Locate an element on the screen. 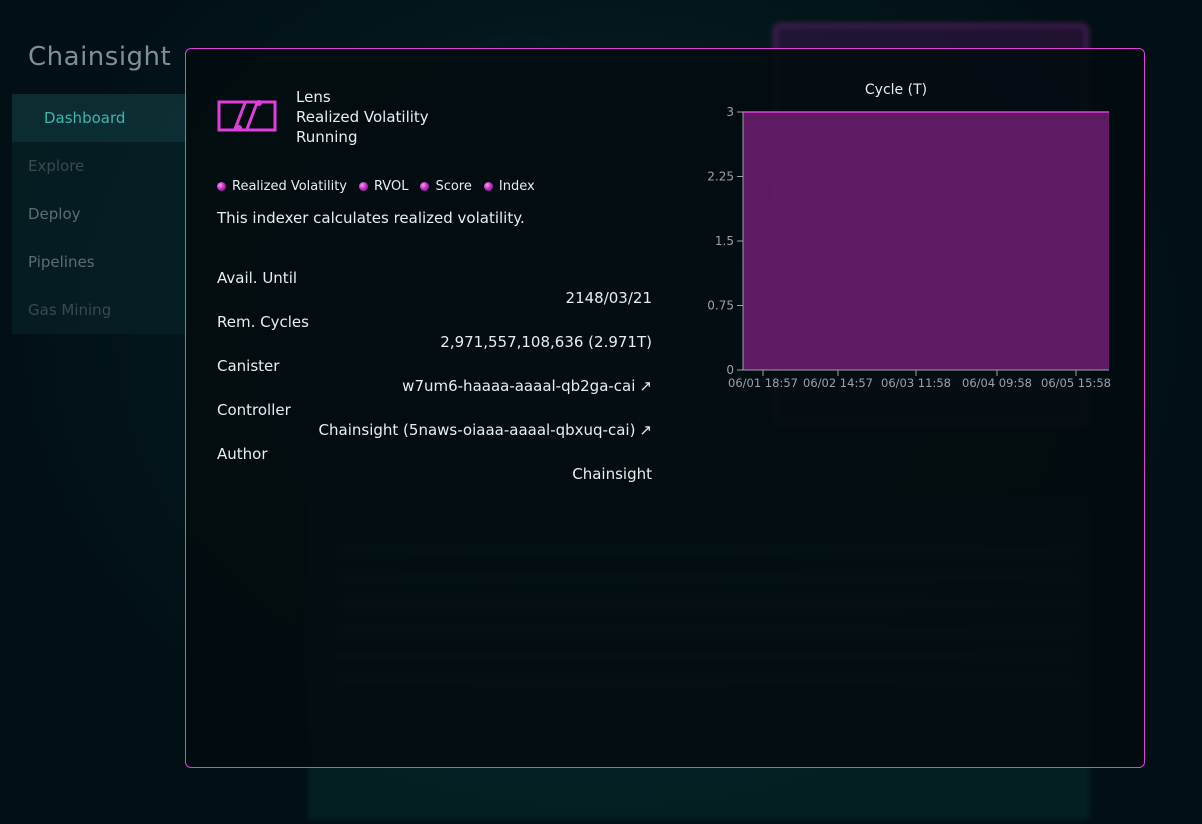 The image size is (1202, 824). chart-x-tick-label: 06/05 15:58 is located at coordinates (1076, 383).